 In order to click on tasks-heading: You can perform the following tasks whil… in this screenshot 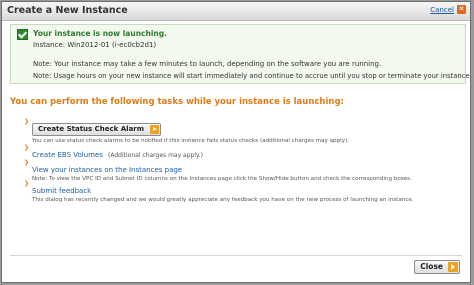, I will do `click(177, 102)`.